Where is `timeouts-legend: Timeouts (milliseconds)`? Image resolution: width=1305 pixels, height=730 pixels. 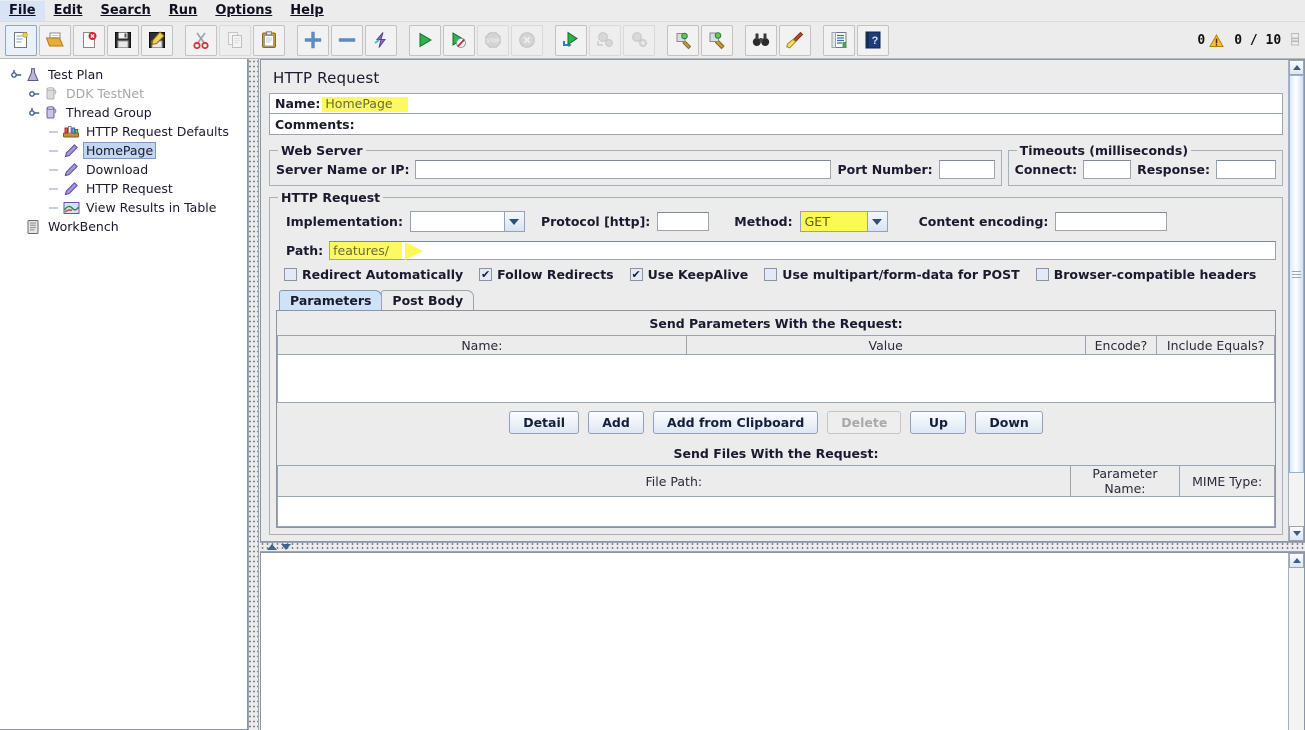
timeouts-legend: Timeouts (milliseconds) is located at coordinates (1104, 150).